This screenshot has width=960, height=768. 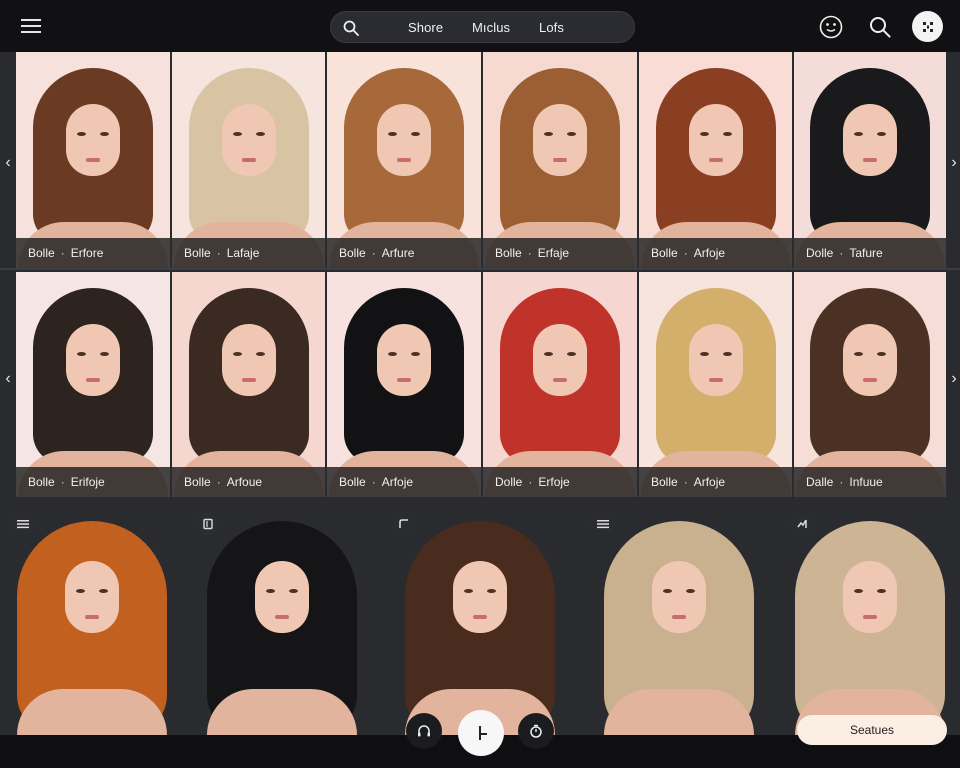 What do you see at coordinates (560, 160) in the screenshot?
I see `hairstyle-card: Bolle · Erfaje` at bounding box center [560, 160].